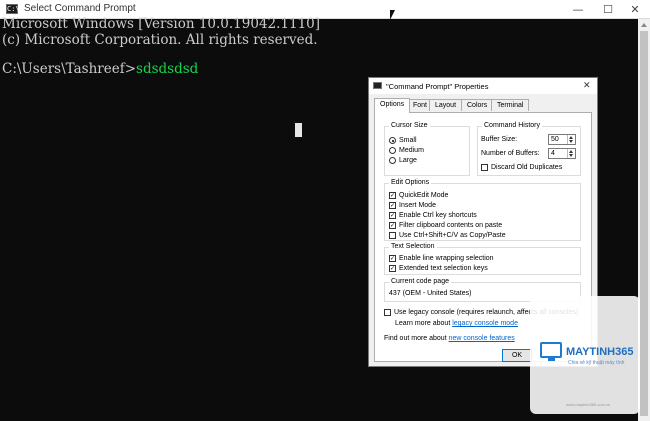  Describe the element at coordinates (499, 139) in the screenshot. I see `buffer-size-label: Buffer Size:` at that location.